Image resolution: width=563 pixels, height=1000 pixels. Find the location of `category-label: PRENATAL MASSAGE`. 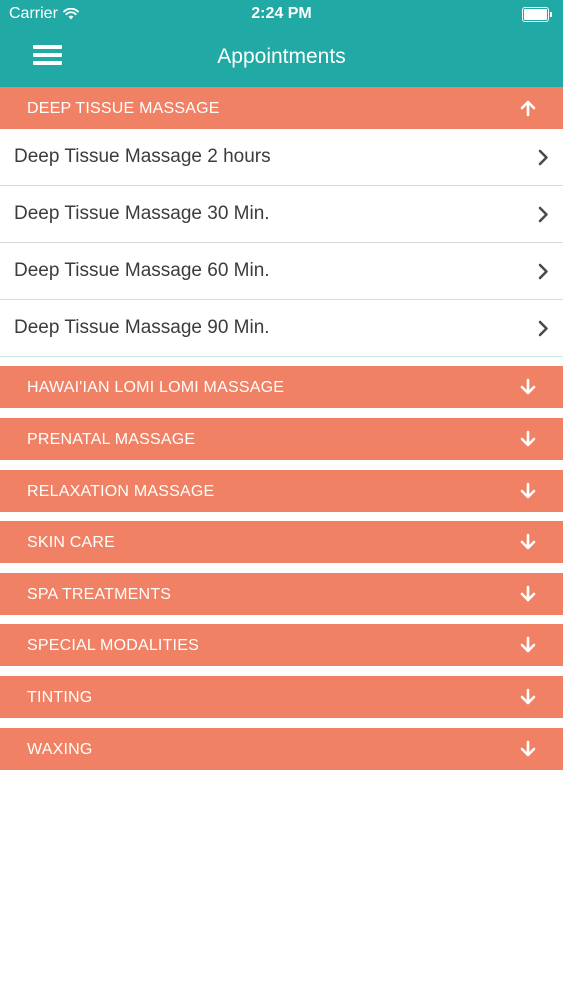

category-label: PRENATAL MASSAGE is located at coordinates (111, 439).